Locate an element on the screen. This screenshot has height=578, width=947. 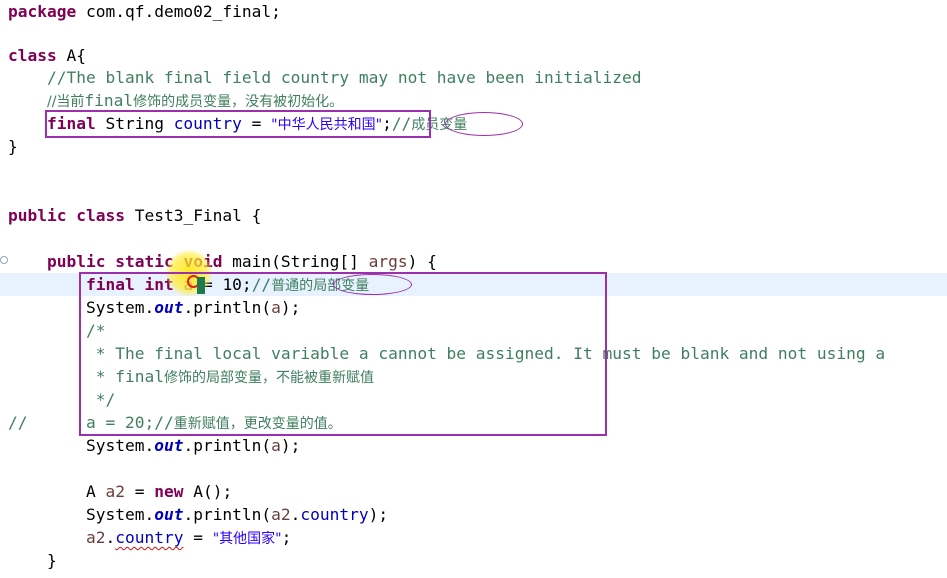
method-signature: main(String[] is located at coordinates (295, 261).